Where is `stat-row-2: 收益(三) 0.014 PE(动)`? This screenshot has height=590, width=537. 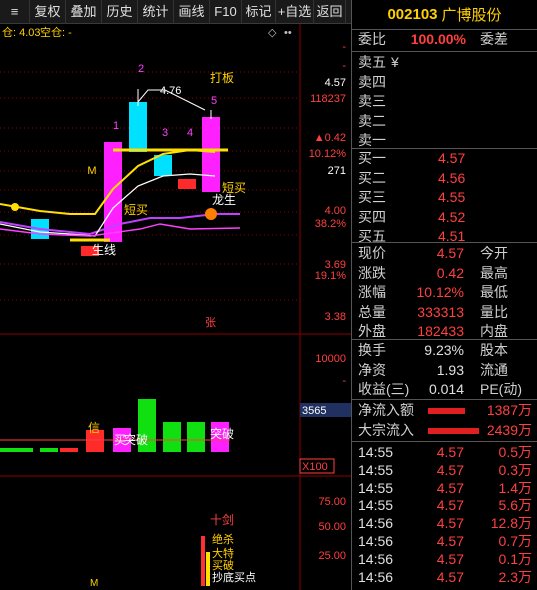 stat-row-2: 收益(三) 0.014 PE(动) is located at coordinates (444, 389).